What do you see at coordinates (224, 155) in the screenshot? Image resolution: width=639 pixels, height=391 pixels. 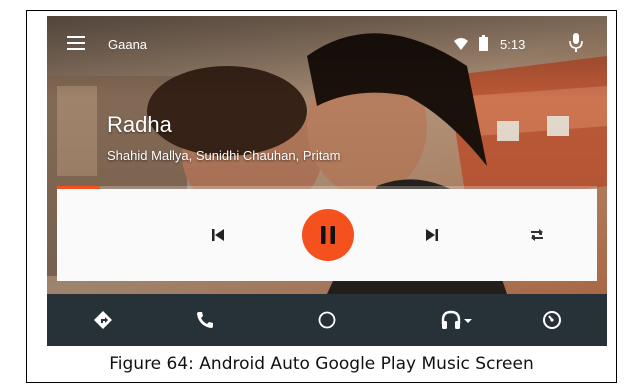 I see `track-artists: Shahid Mallya, Sunidhi Chauhan, Pritam` at bounding box center [224, 155].